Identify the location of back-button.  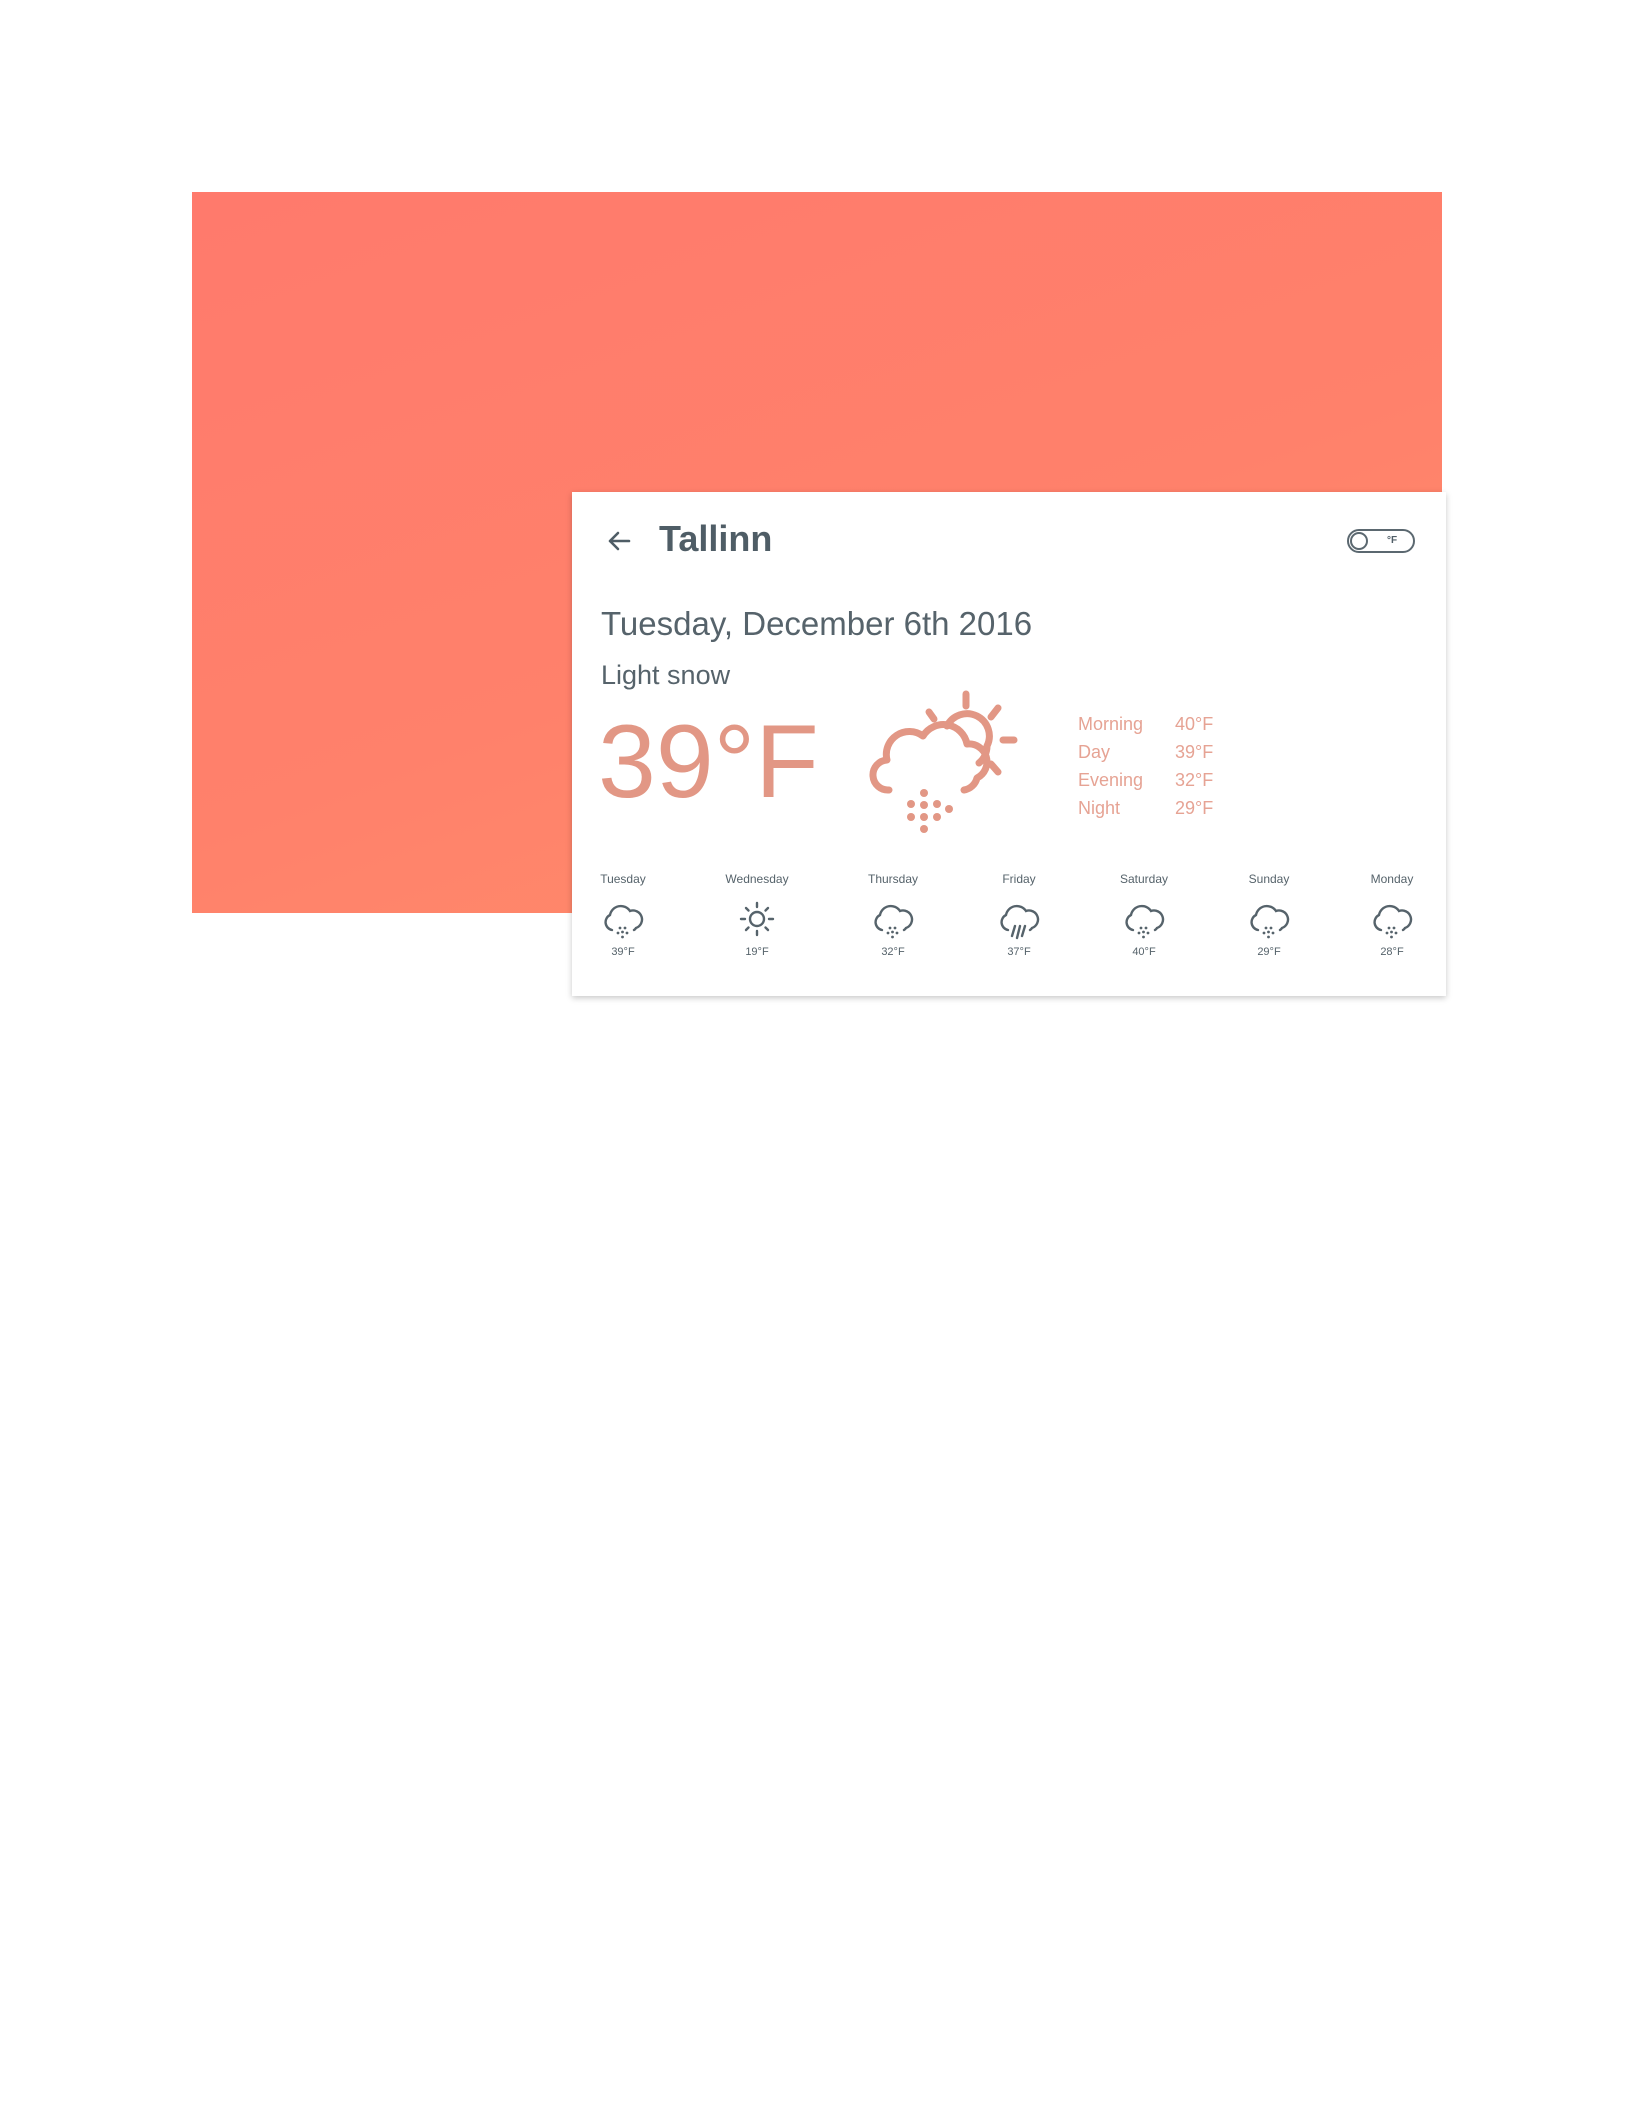
(619, 541).